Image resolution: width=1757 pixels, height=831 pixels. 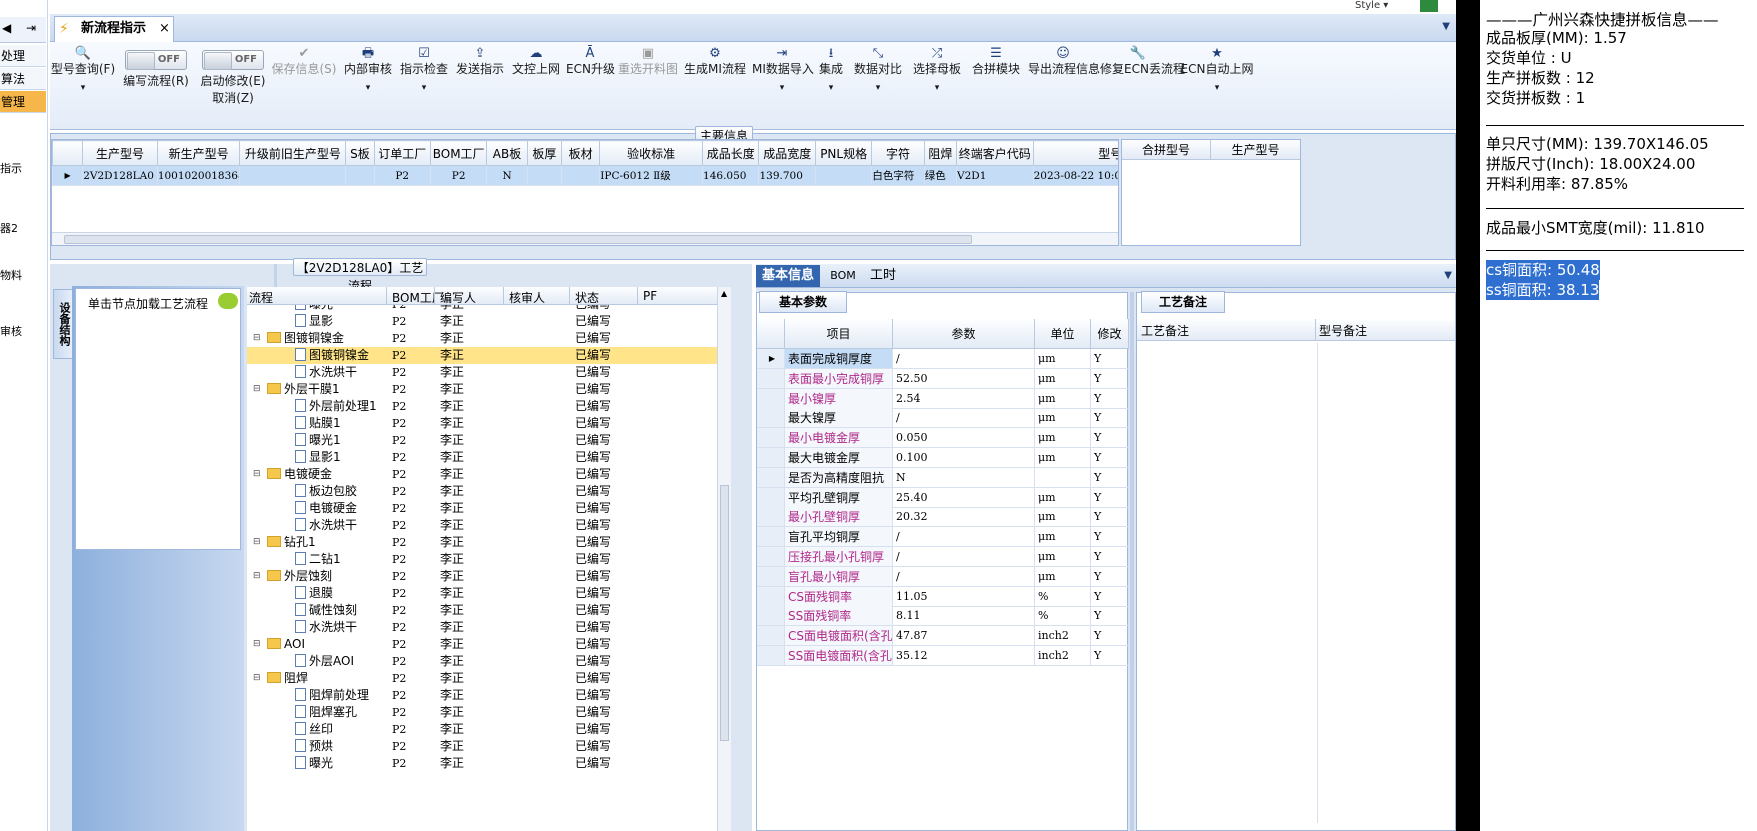 What do you see at coordinates (964, 458) in the screenshot?
I see `param-value: 0.100` at bounding box center [964, 458].